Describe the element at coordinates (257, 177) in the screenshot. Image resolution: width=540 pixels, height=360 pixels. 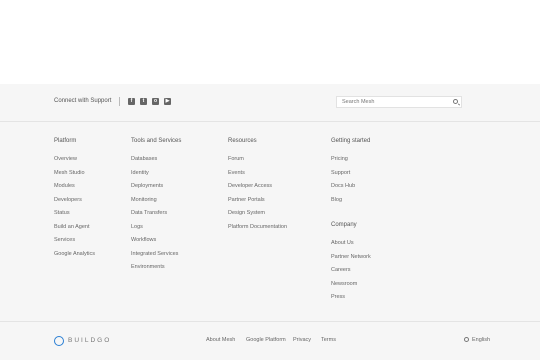
I see `footer-link: Events` at that location.